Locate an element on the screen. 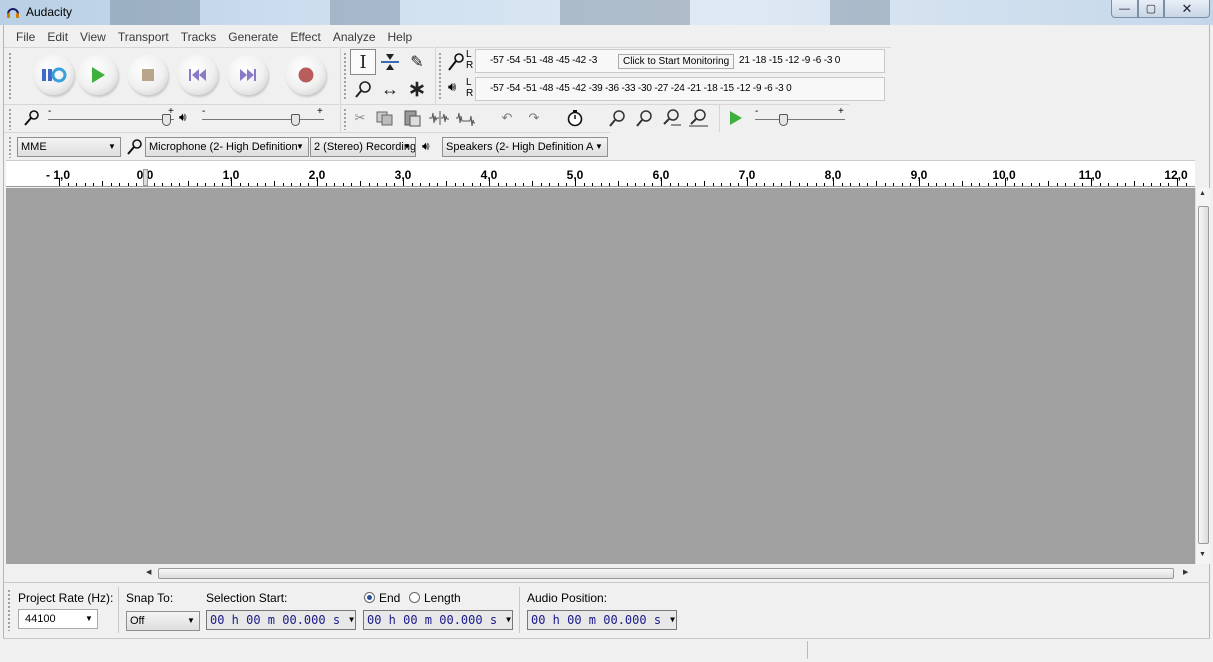  stop-icon is located at coordinates (148, 75).